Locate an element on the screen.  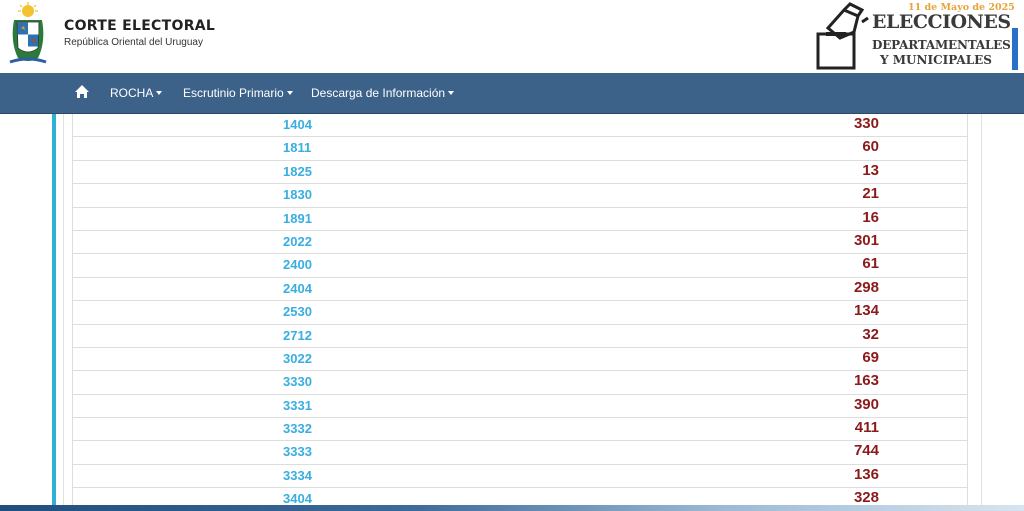
table-row: 1811 60 is located at coordinates (520, 149).